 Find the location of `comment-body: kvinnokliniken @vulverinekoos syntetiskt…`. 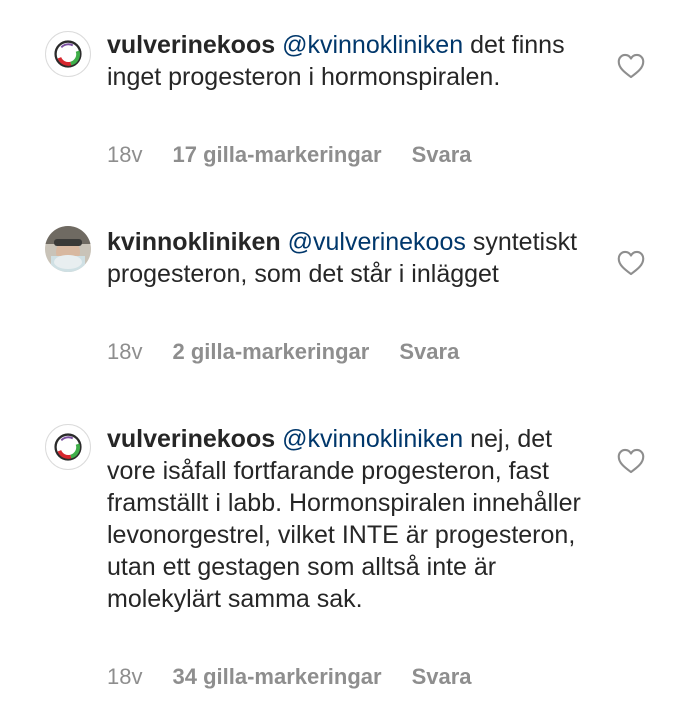

comment-body: kvinnokliniken @vulverinekoos syntetiskt… is located at coordinates (347, 258).